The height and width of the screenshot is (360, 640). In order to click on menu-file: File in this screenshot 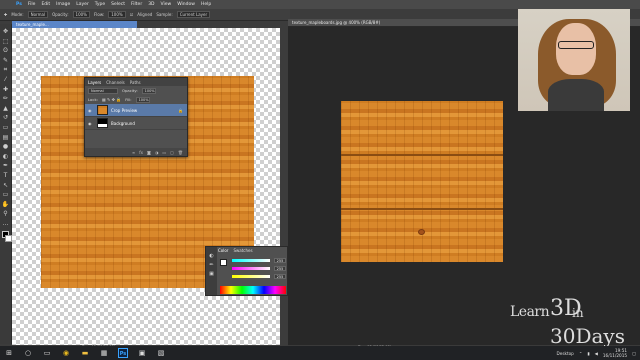, I will do `click(32, 4)`.